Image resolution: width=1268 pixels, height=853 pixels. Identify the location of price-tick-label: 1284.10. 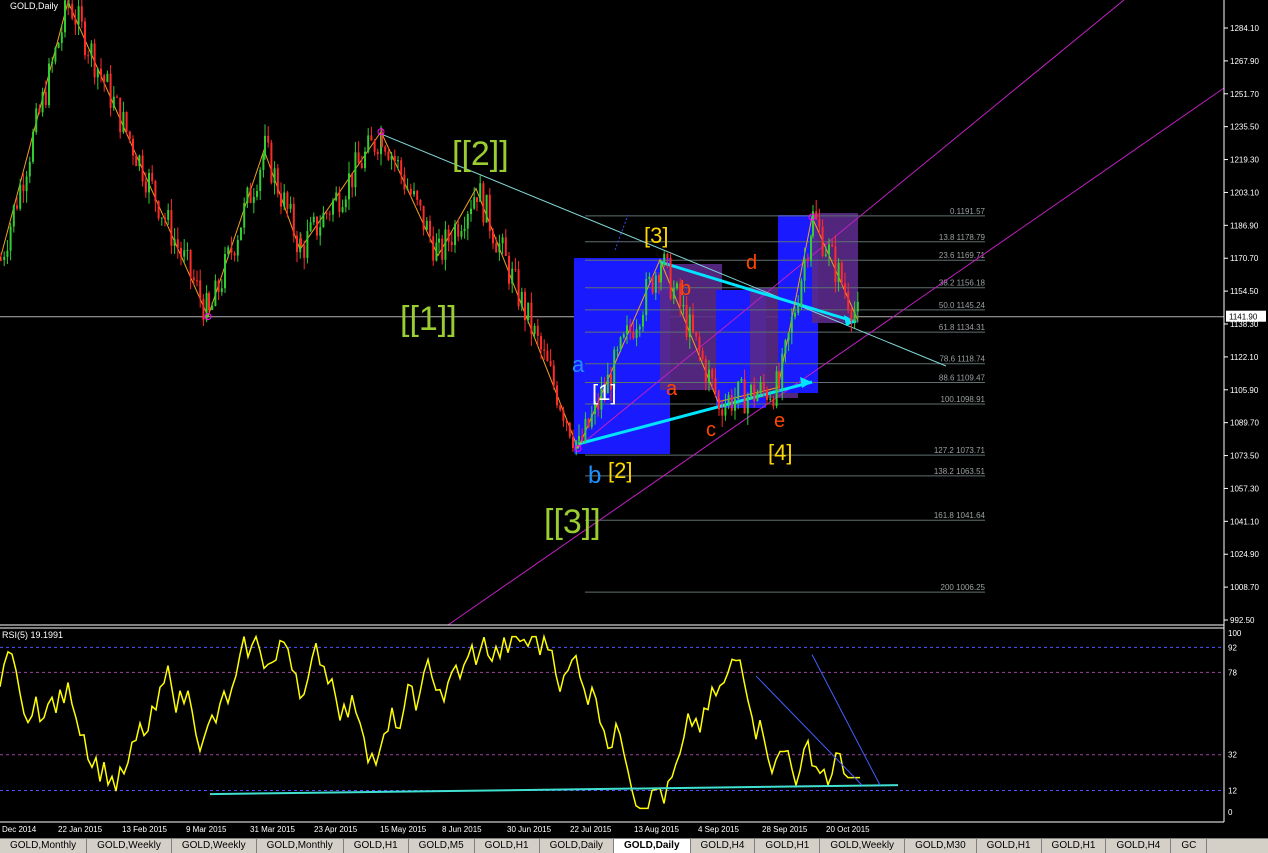
(1244, 28).